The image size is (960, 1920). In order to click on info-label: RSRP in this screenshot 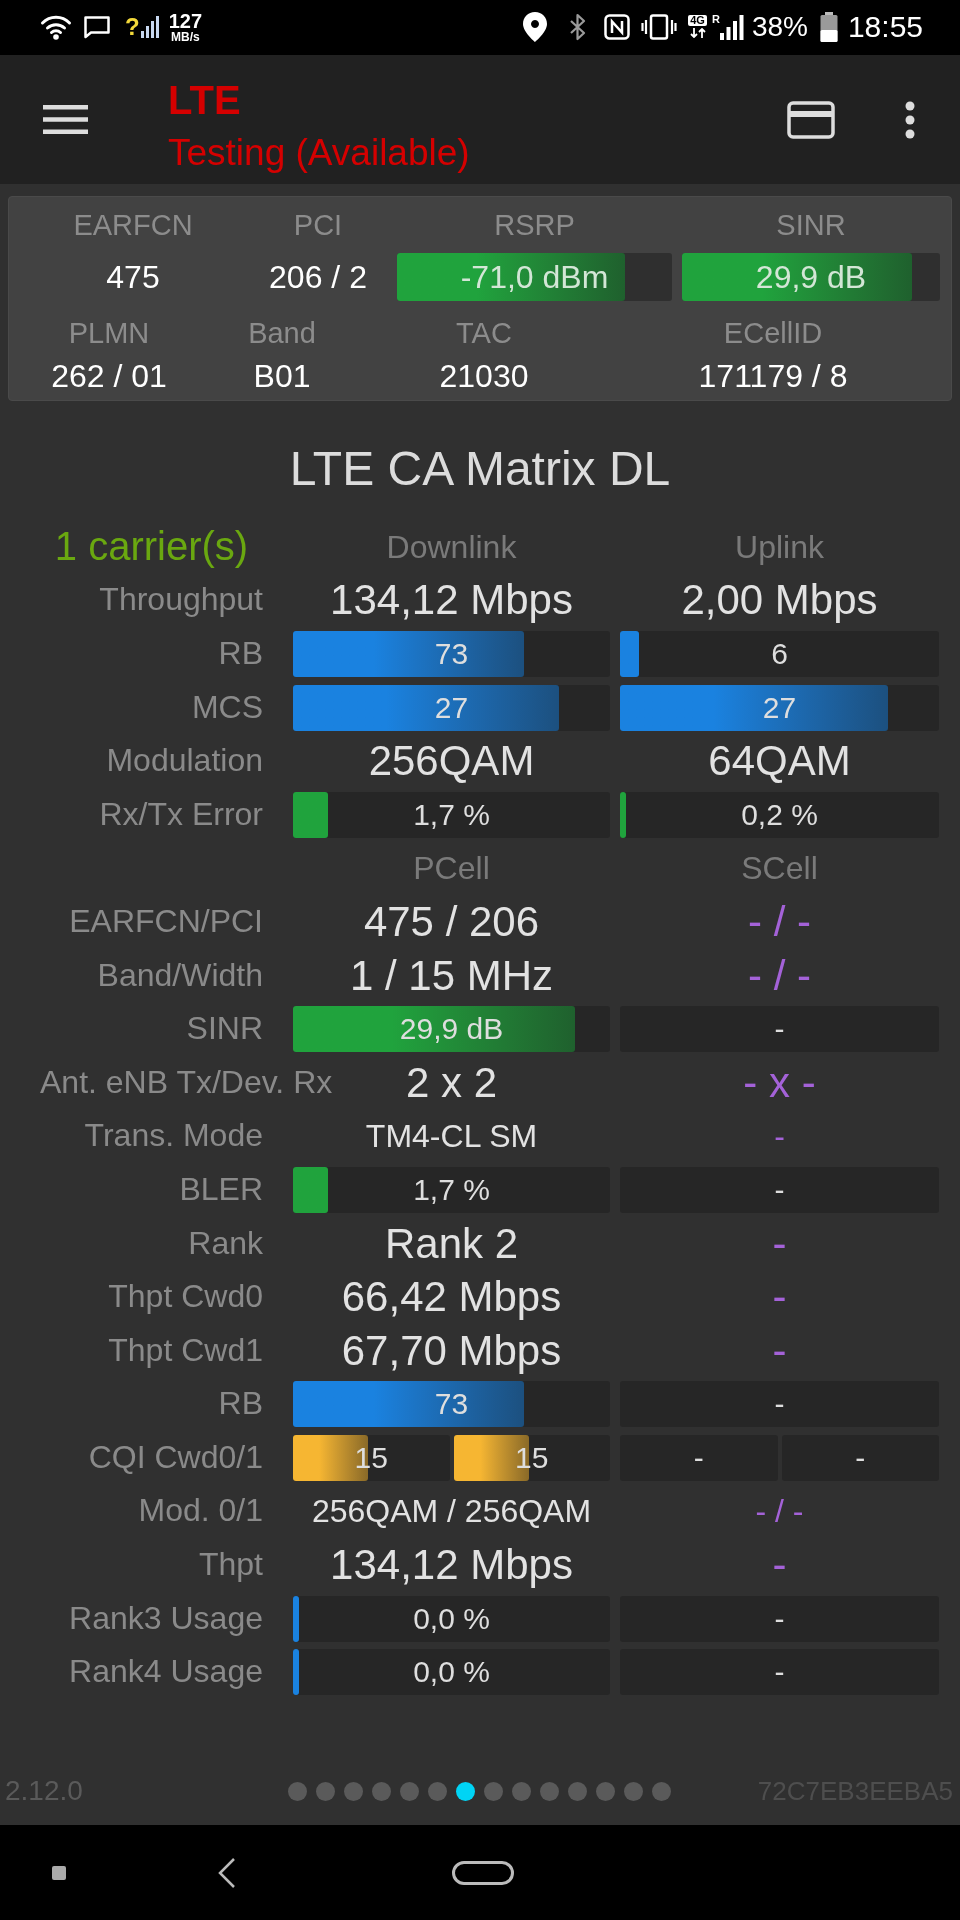, I will do `click(534, 225)`.